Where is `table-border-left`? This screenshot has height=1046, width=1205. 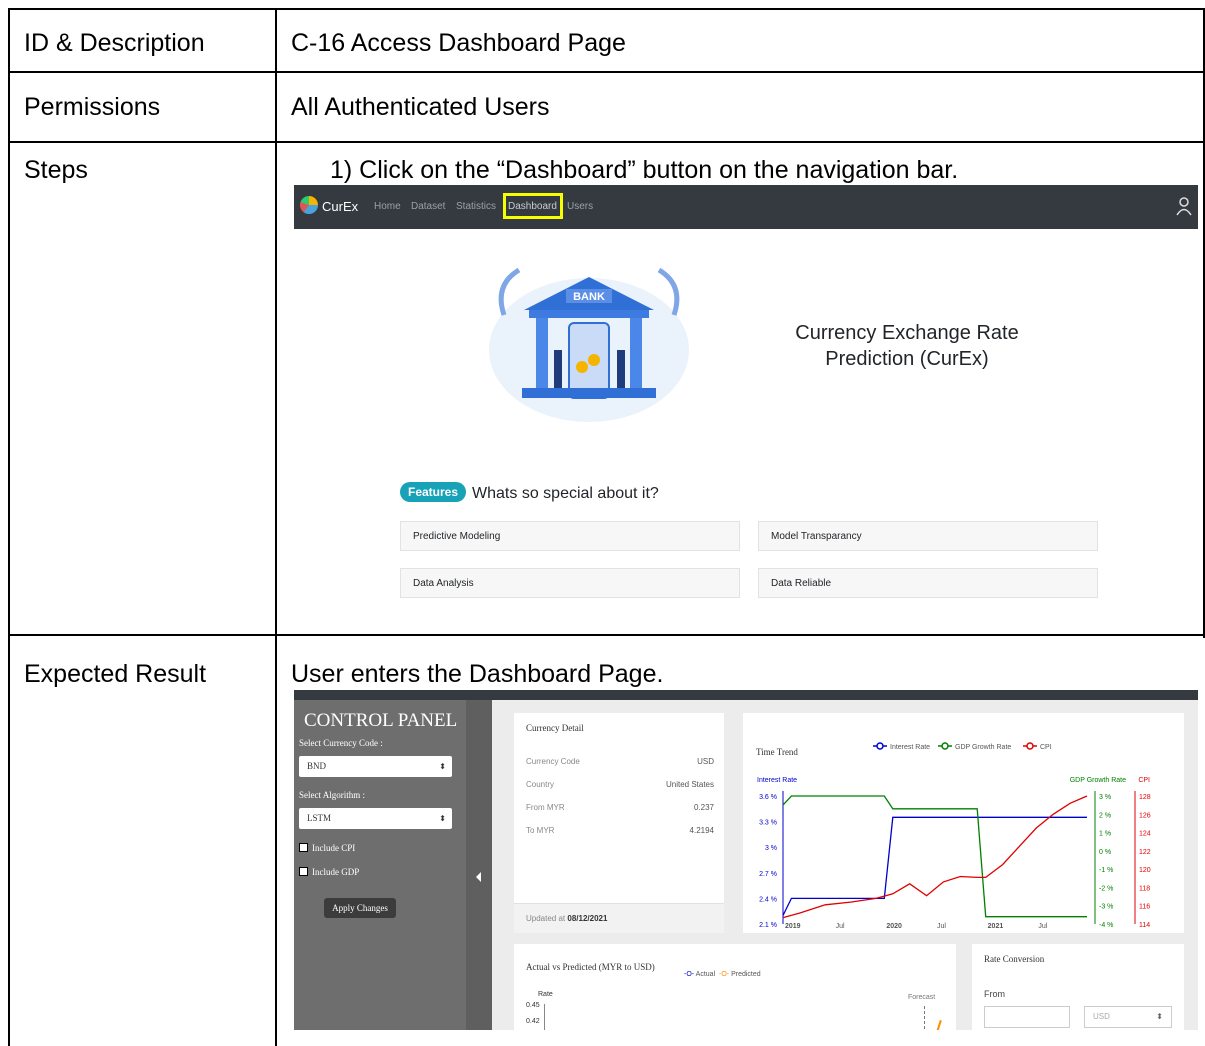
table-border-left is located at coordinates (9, 527).